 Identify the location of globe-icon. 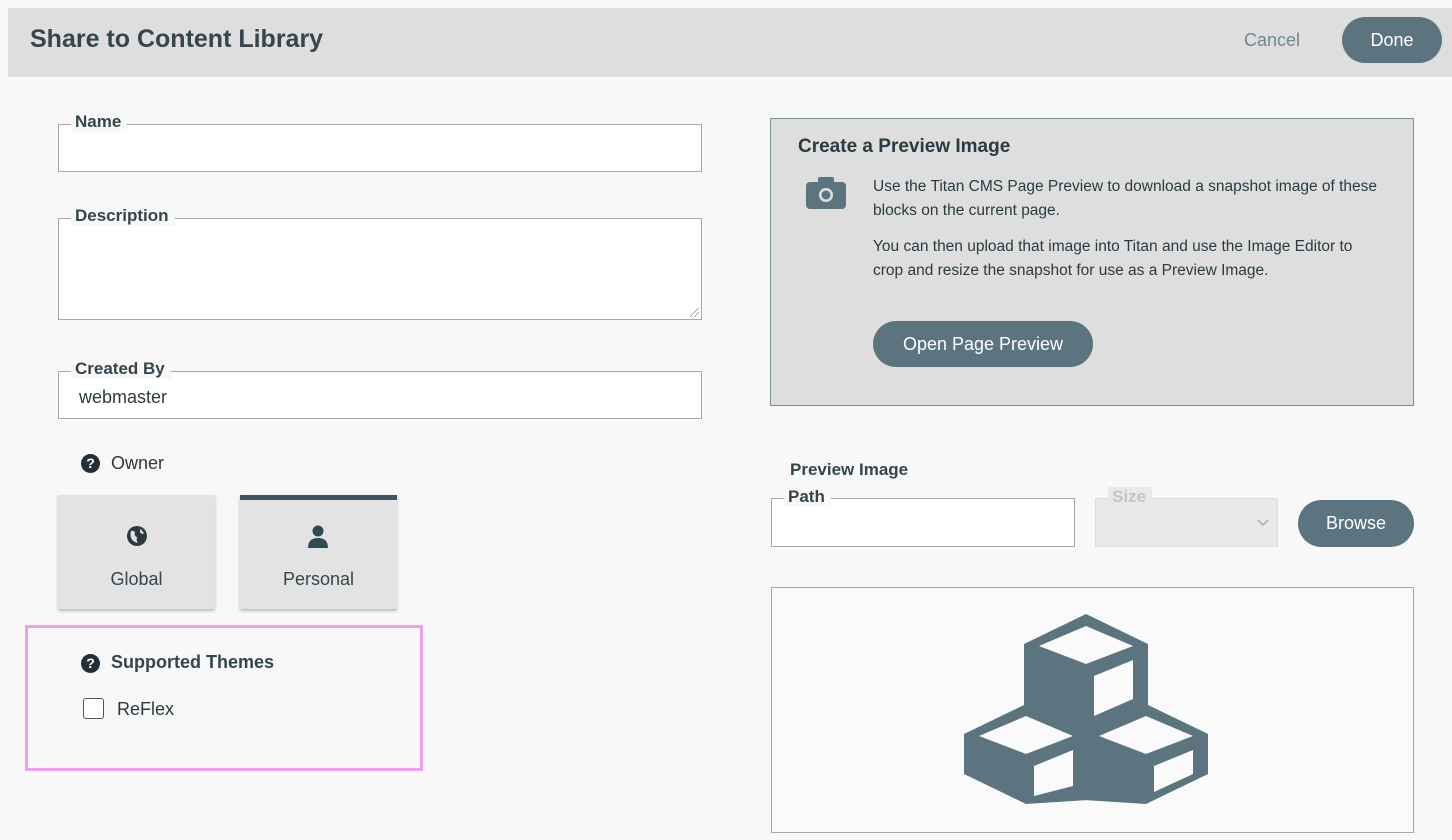
(137, 536).